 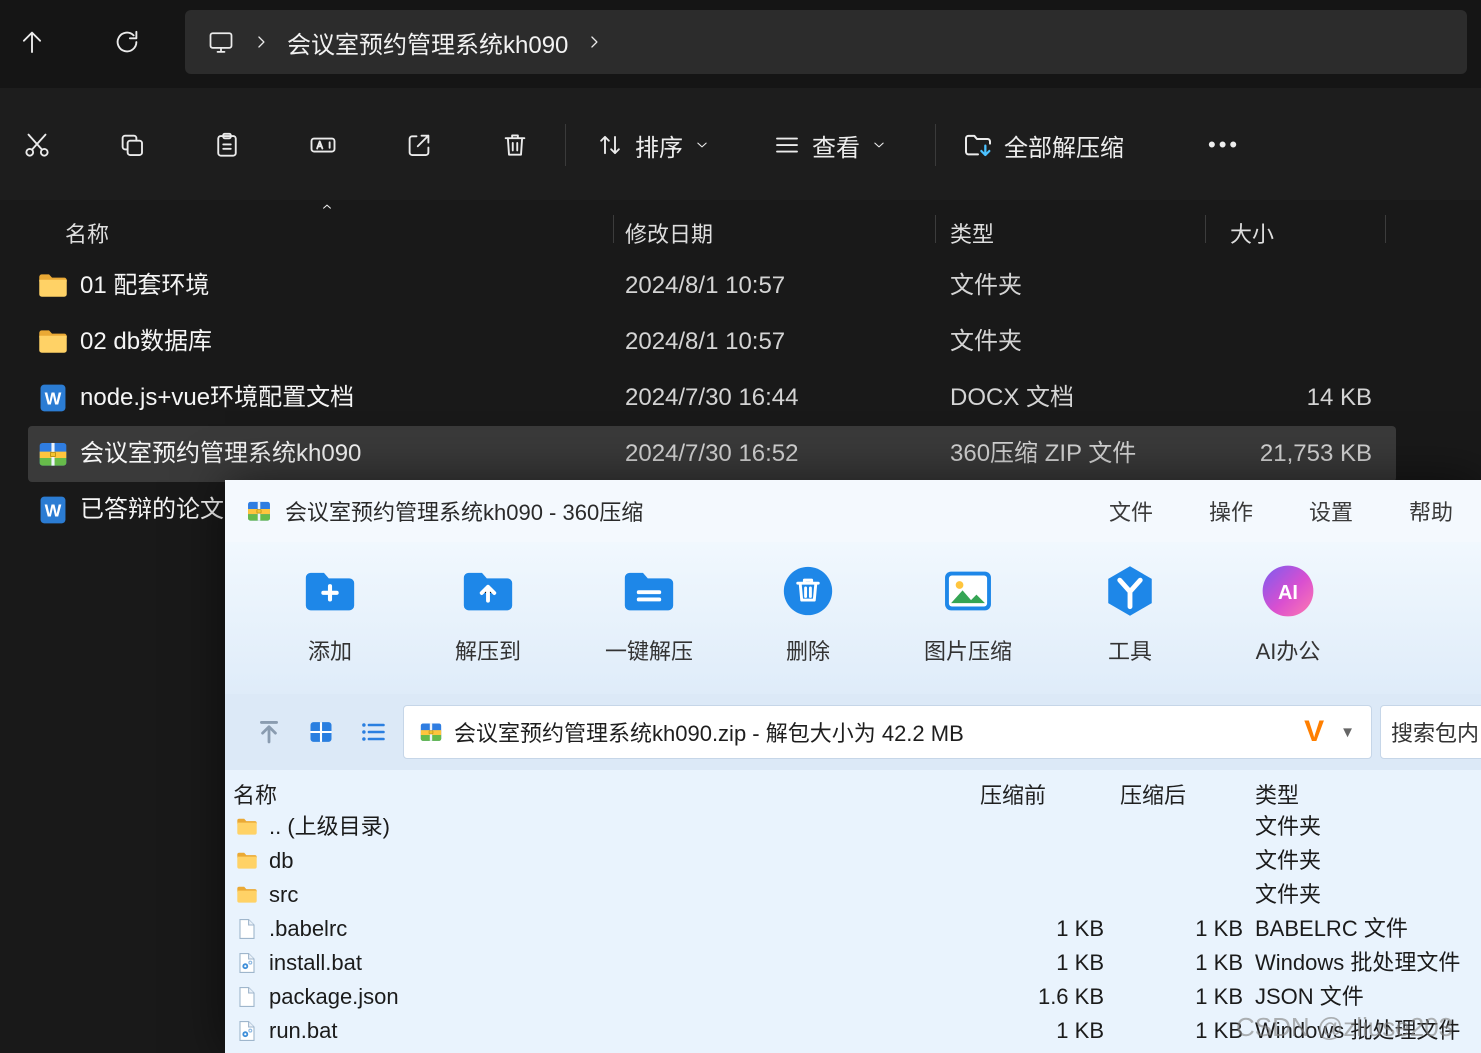 I want to click on cut-button, so click(x=37, y=145).